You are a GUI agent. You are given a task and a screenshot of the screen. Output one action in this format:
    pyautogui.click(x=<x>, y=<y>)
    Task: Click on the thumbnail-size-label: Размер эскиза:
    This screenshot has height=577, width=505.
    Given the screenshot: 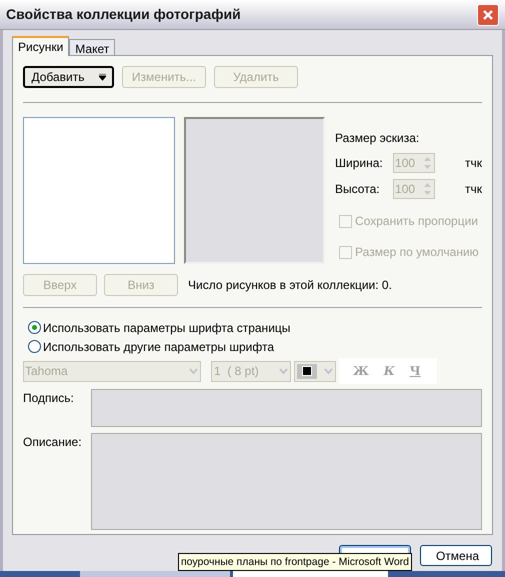 What is the action you would take?
    pyautogui.click(x=377, y=138)
    